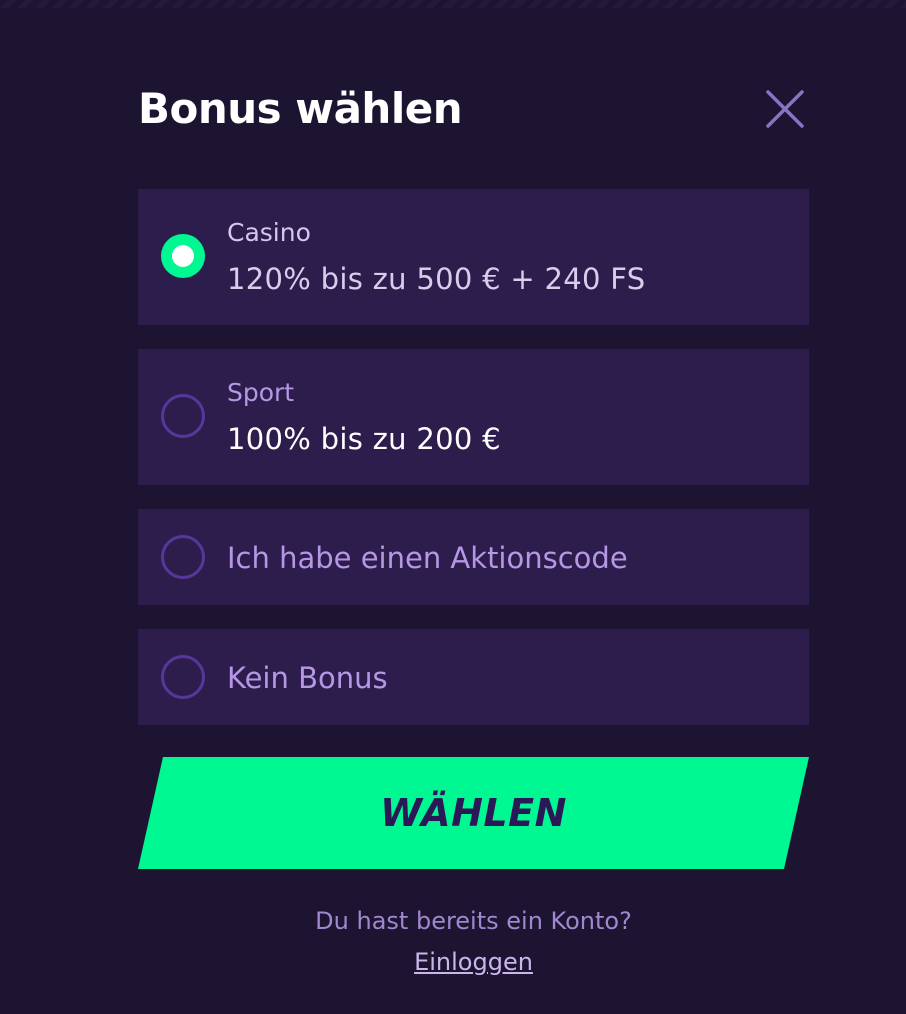 The height and width of the screenshot is (1014, 906). Describe the element at coordinates (473, 962) in the screenshot. I see `login-link: Einloggen` at that location.